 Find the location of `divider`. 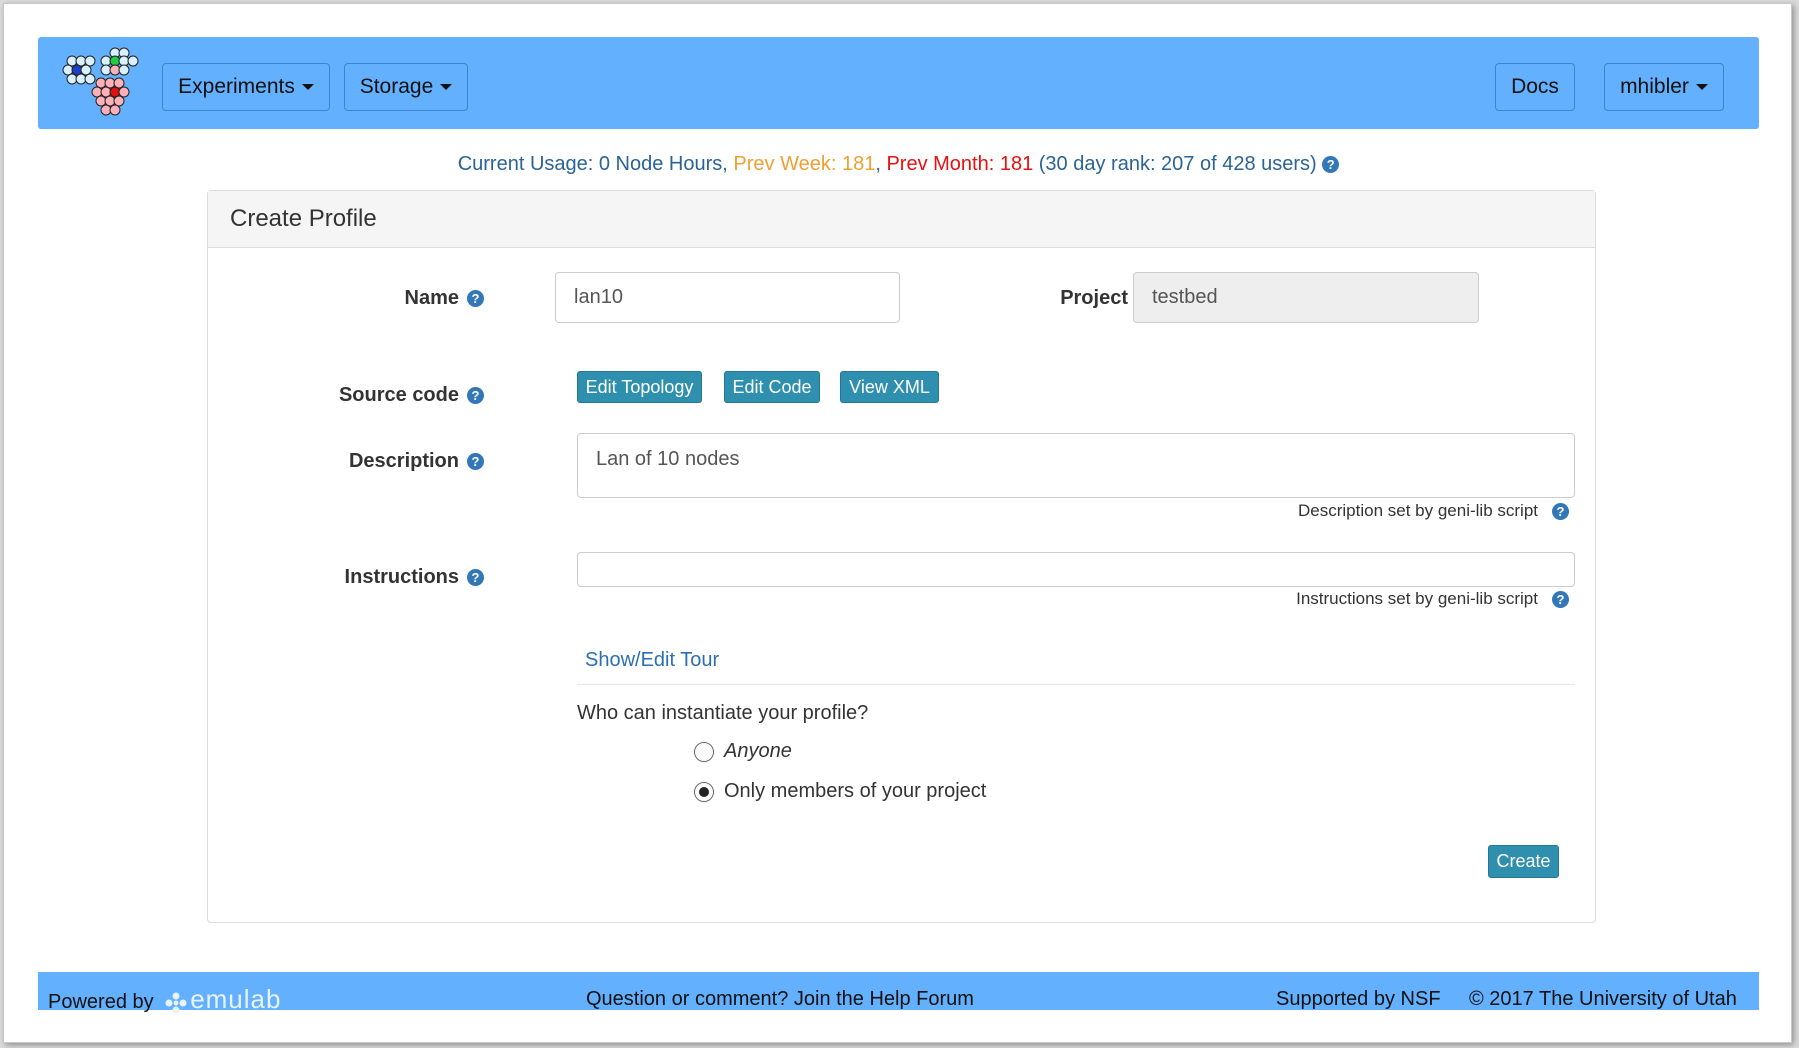

divider is located at coordinates (1076, 684).